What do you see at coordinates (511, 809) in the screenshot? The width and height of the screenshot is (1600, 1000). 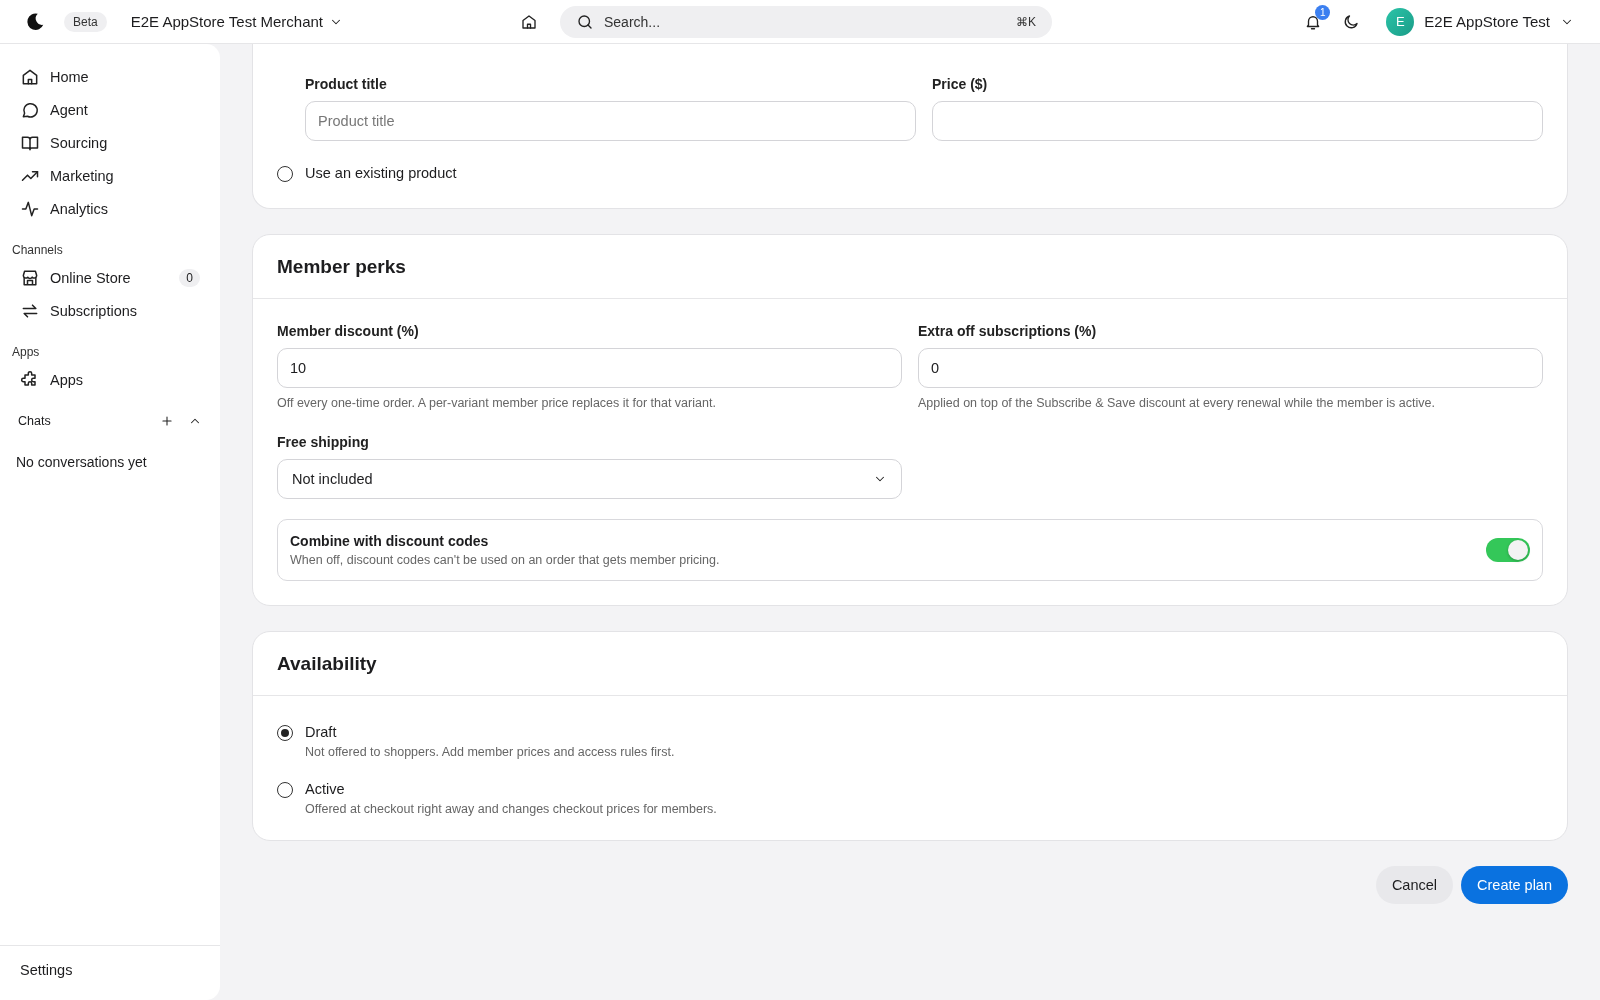 I see `option-description: Offered at checkout right away and changes checkout prices for members.` at bounding box center [511, 809].